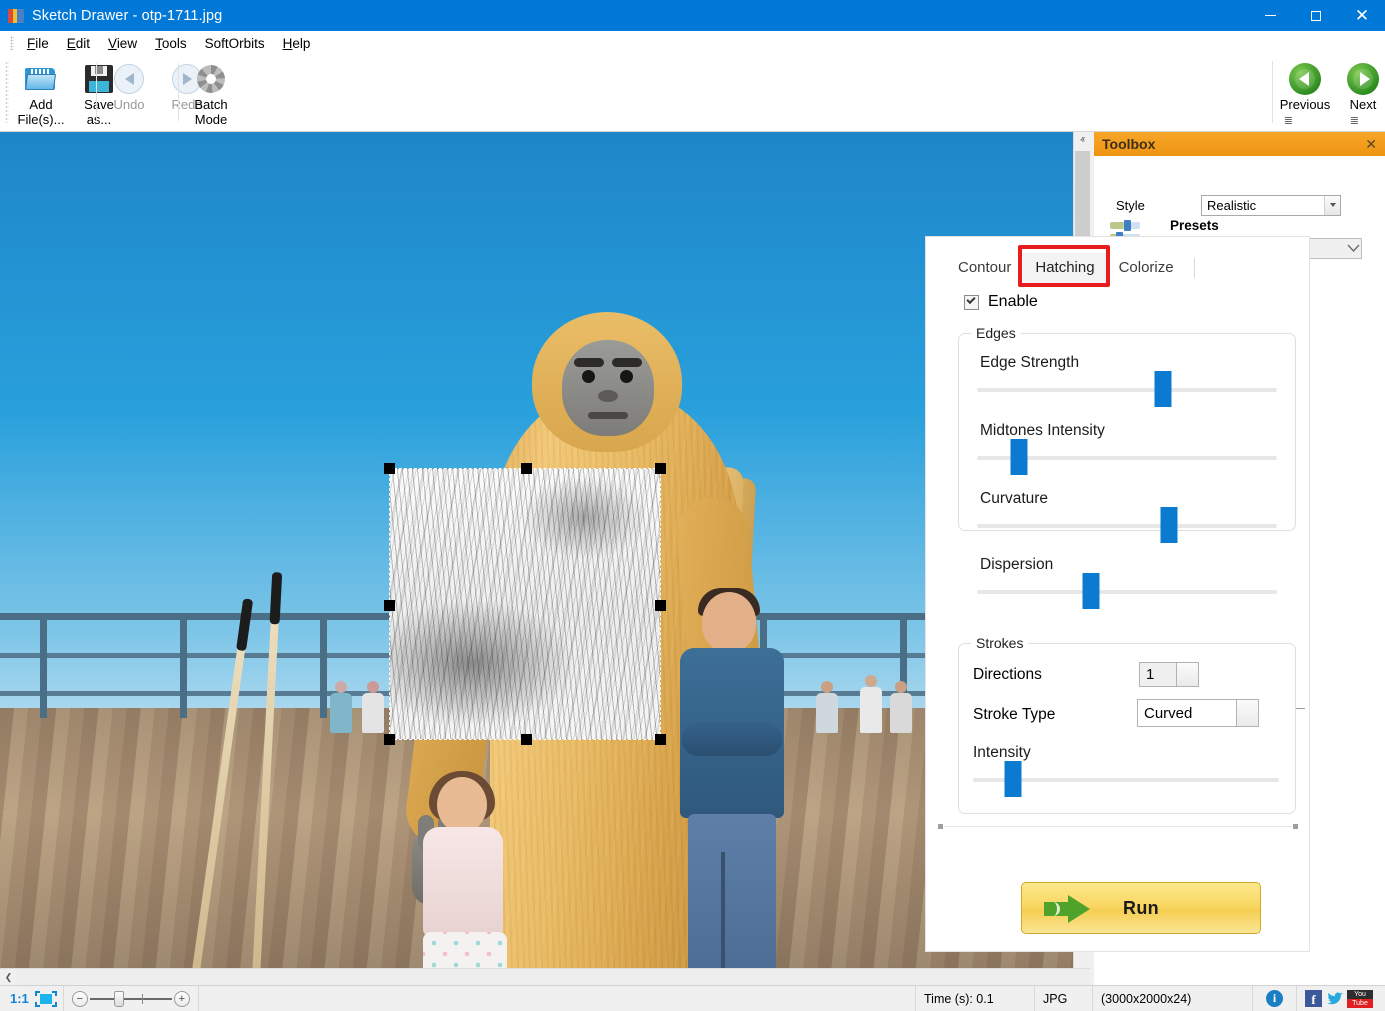 This screenshot has height=1011, width=1385. What do you see at coordinates (1126, 779) in the screenshot?
I see `stroke-intensity-slider` at bounding box center [1126, 779].